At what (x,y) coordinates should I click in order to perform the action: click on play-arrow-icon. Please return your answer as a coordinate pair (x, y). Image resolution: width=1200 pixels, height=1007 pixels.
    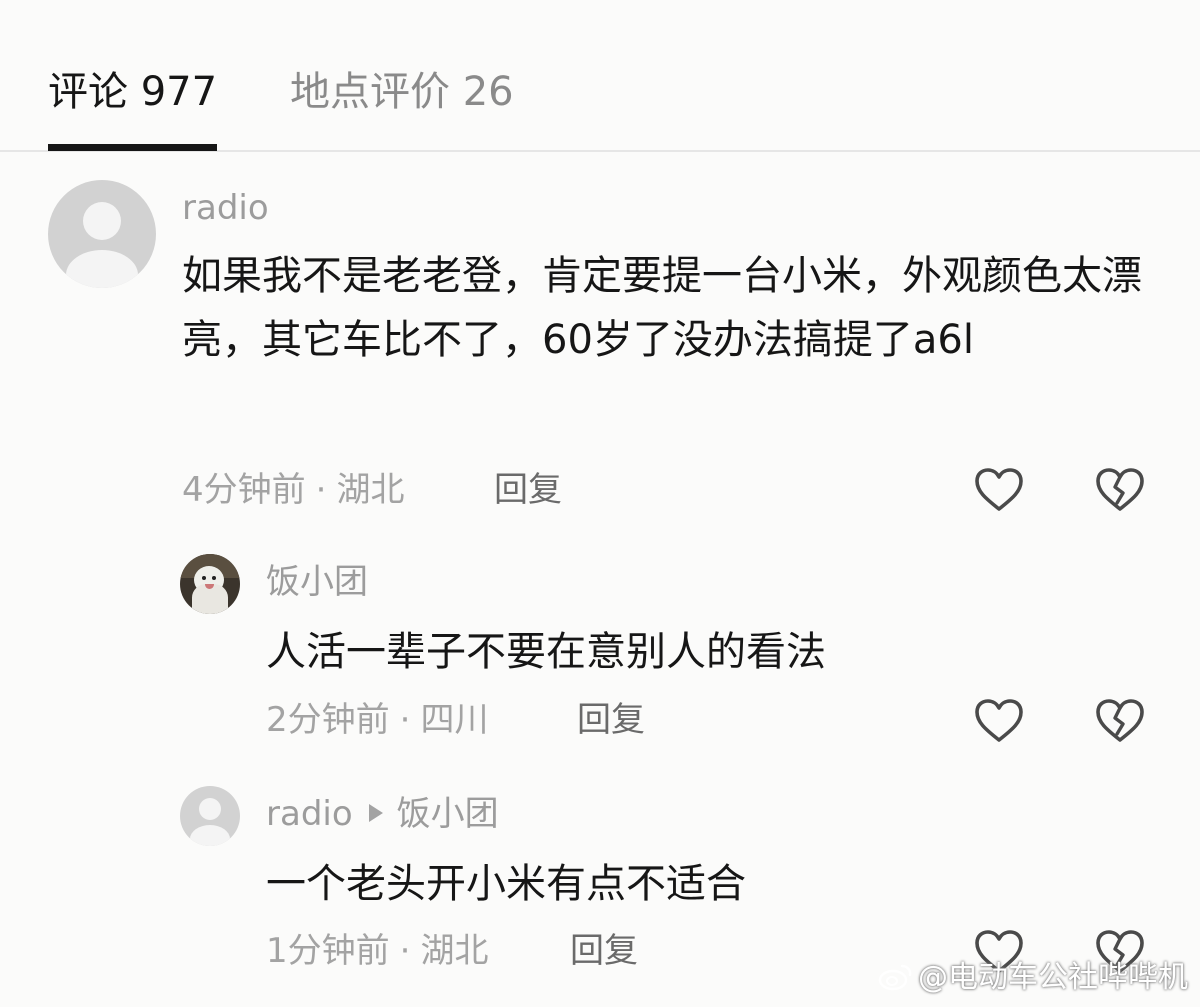
    Looking at the image, I should click on (375, 813).